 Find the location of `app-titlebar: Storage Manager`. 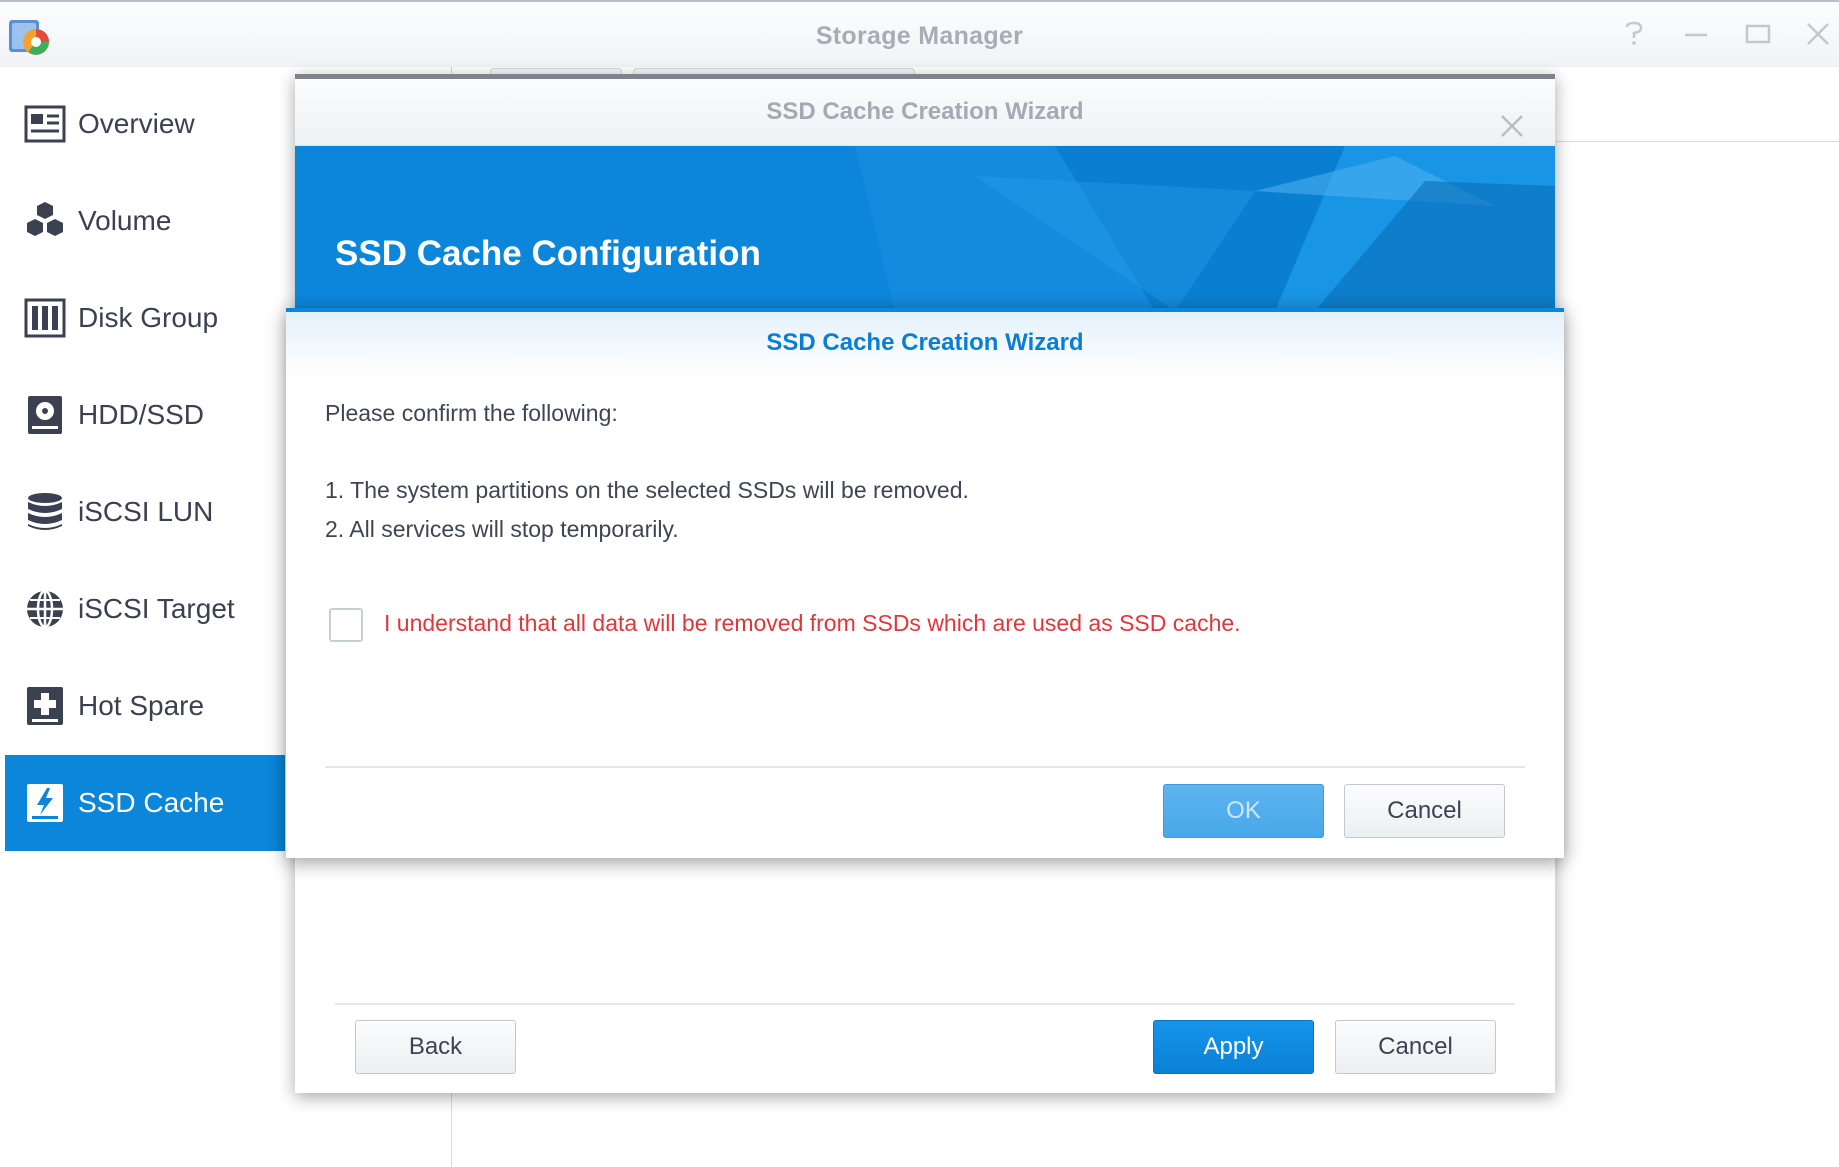

app-titlebar: Storage Manager is located at coordinates (919, 33).